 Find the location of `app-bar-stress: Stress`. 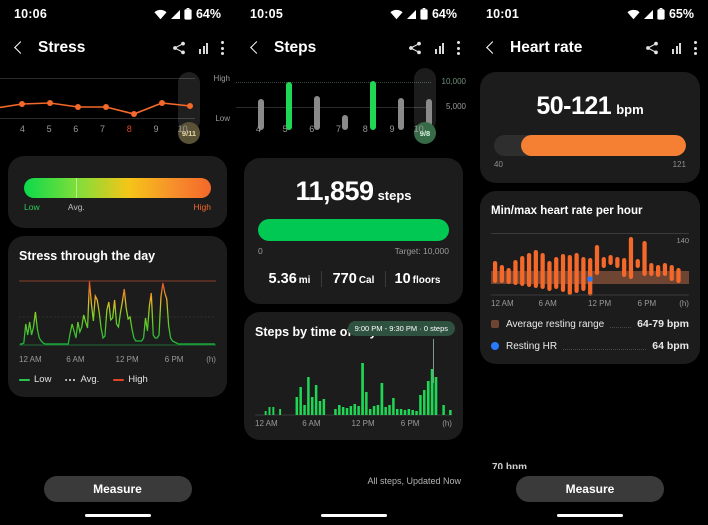

app-bar-stress: Stress is located at coordinates (117, 48).